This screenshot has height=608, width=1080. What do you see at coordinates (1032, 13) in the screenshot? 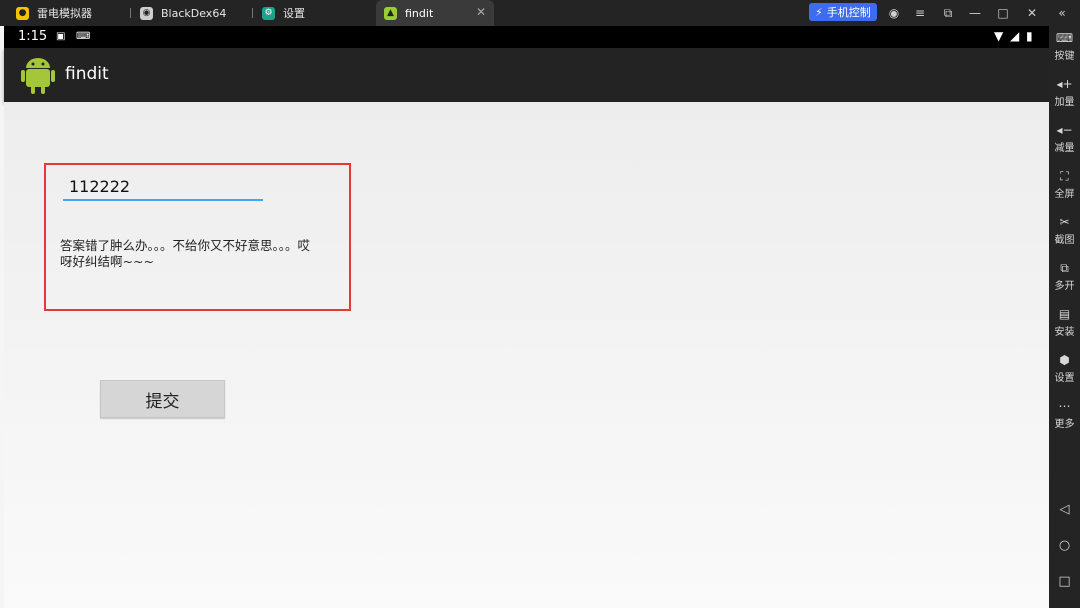
I see `window-close-icon: ✕` at bounding box center [1032, 13].